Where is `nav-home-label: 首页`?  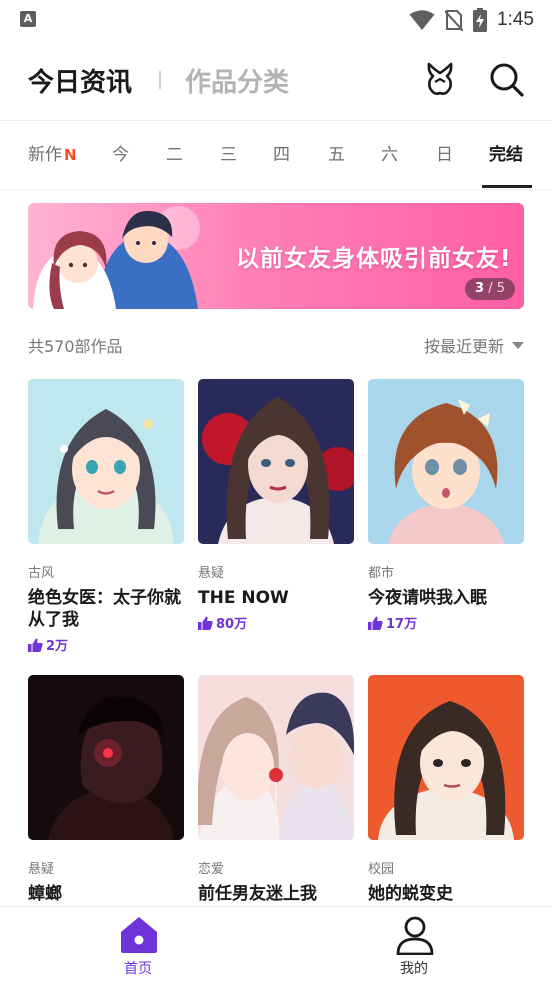
nav-home-label: 首页 is located at coordinates (138, 969).